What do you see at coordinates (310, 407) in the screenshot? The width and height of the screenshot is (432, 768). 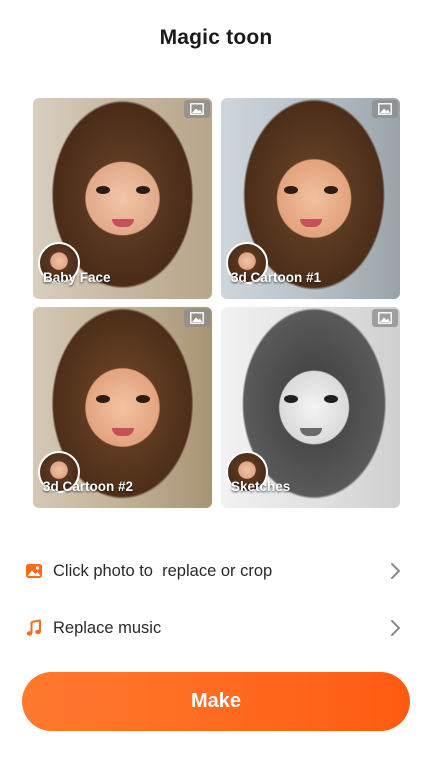 I see `style-card-sketches: Sketches` at bounding box center [310, 407].